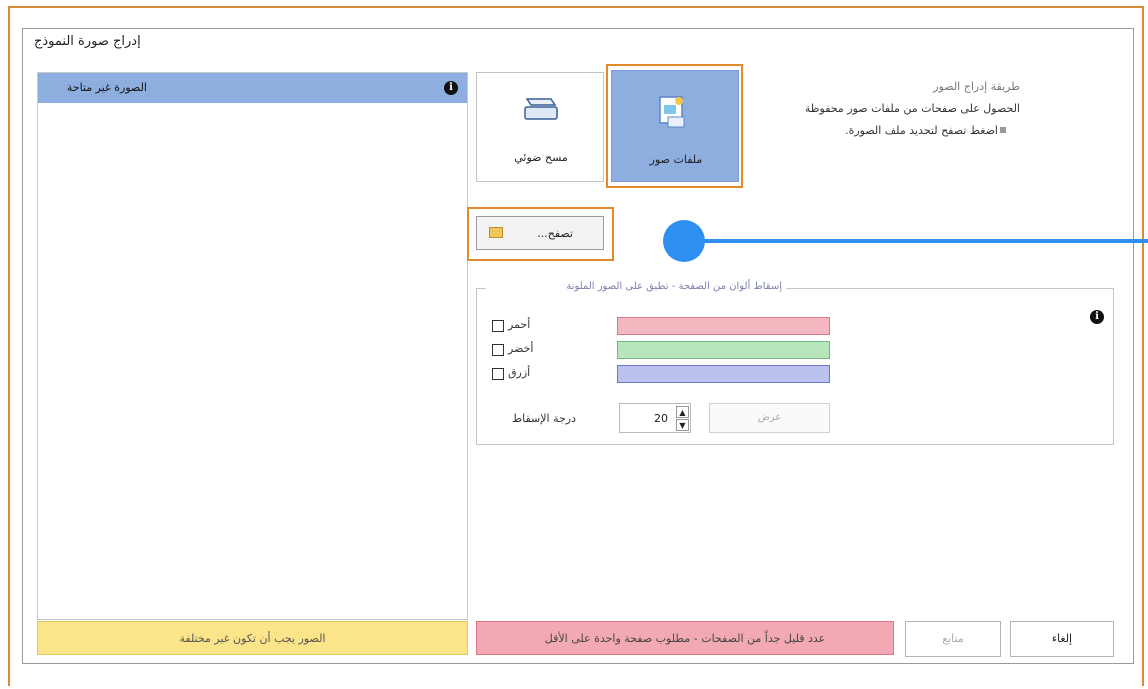  I want to click on red-swatch, so click(723, 326).